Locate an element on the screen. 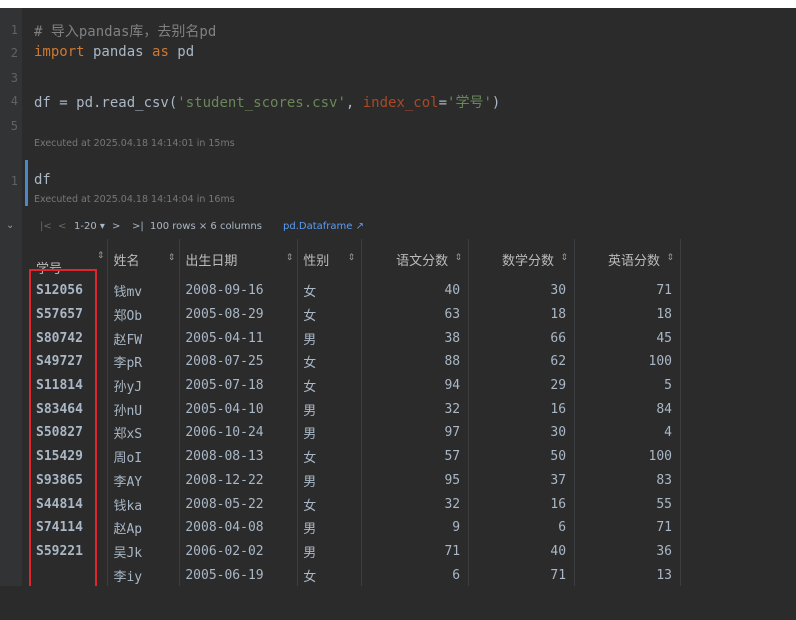 This screenshot has width=796, height=620. math-score-cell: 18 is located at coordinates (522, 314).